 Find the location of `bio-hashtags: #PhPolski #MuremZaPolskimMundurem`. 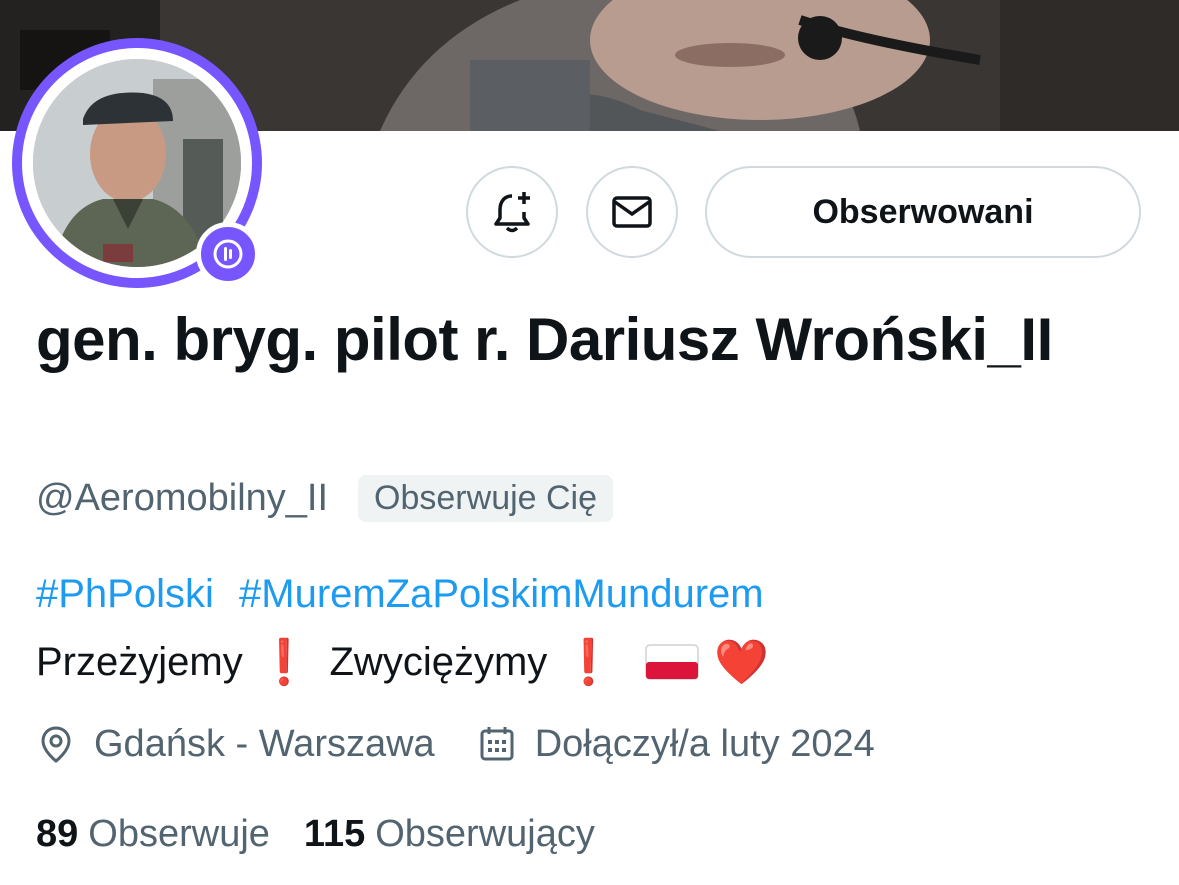

bio-hashtags: #PhPolski #MuremZaPolskimMundurem is located at coordinates (400, 594).